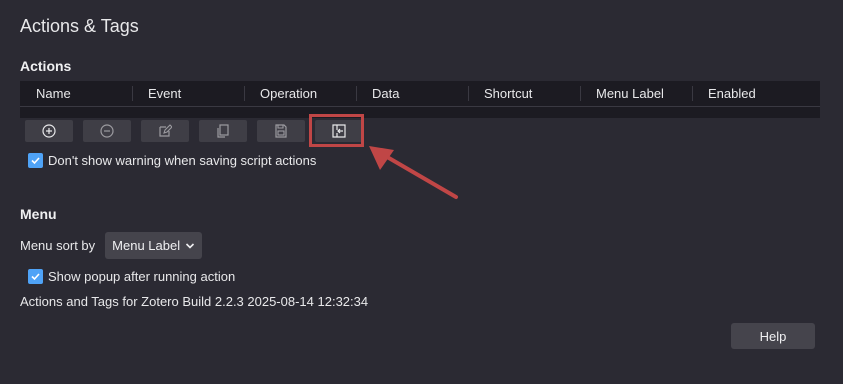 Image resolution: width=843 pixels, height=384 pixels. I want to click on remove-circle-icon, so click(107, 131).